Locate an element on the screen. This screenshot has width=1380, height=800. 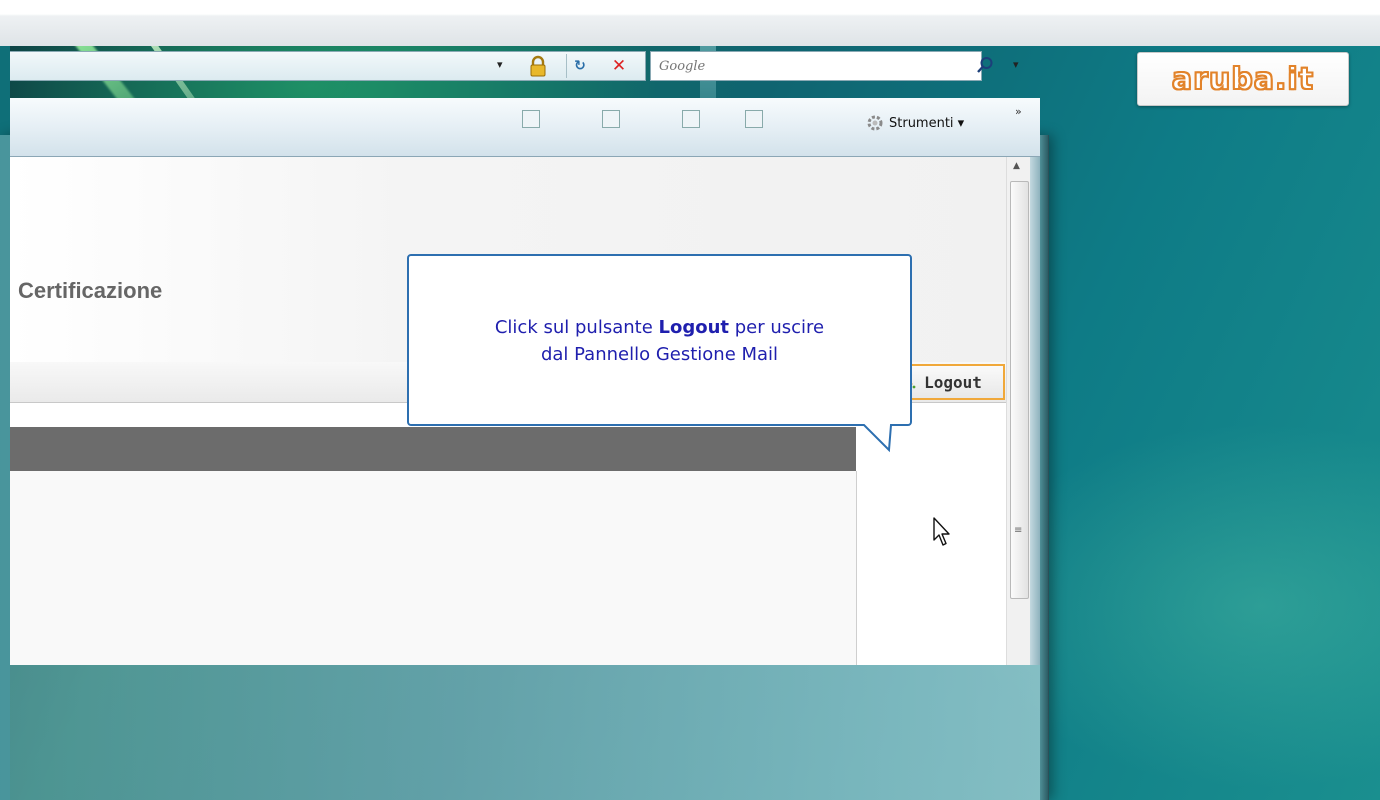
address-bar: ▾ ↻ ✕ is located at coordinates (328, 66).